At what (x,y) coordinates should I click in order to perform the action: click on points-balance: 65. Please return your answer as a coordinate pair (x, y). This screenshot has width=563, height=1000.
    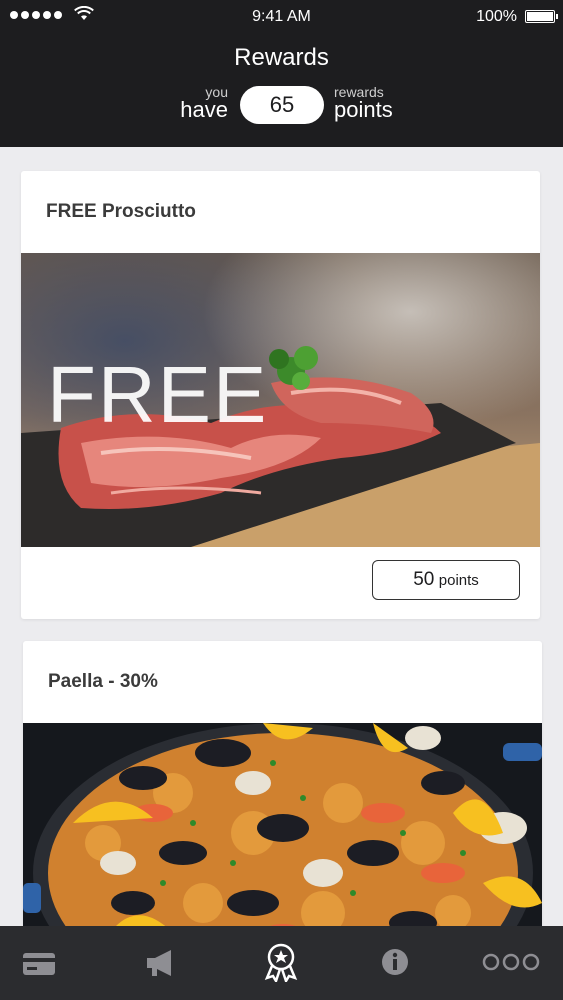
    Looking at the image, I should click on (282, 105).